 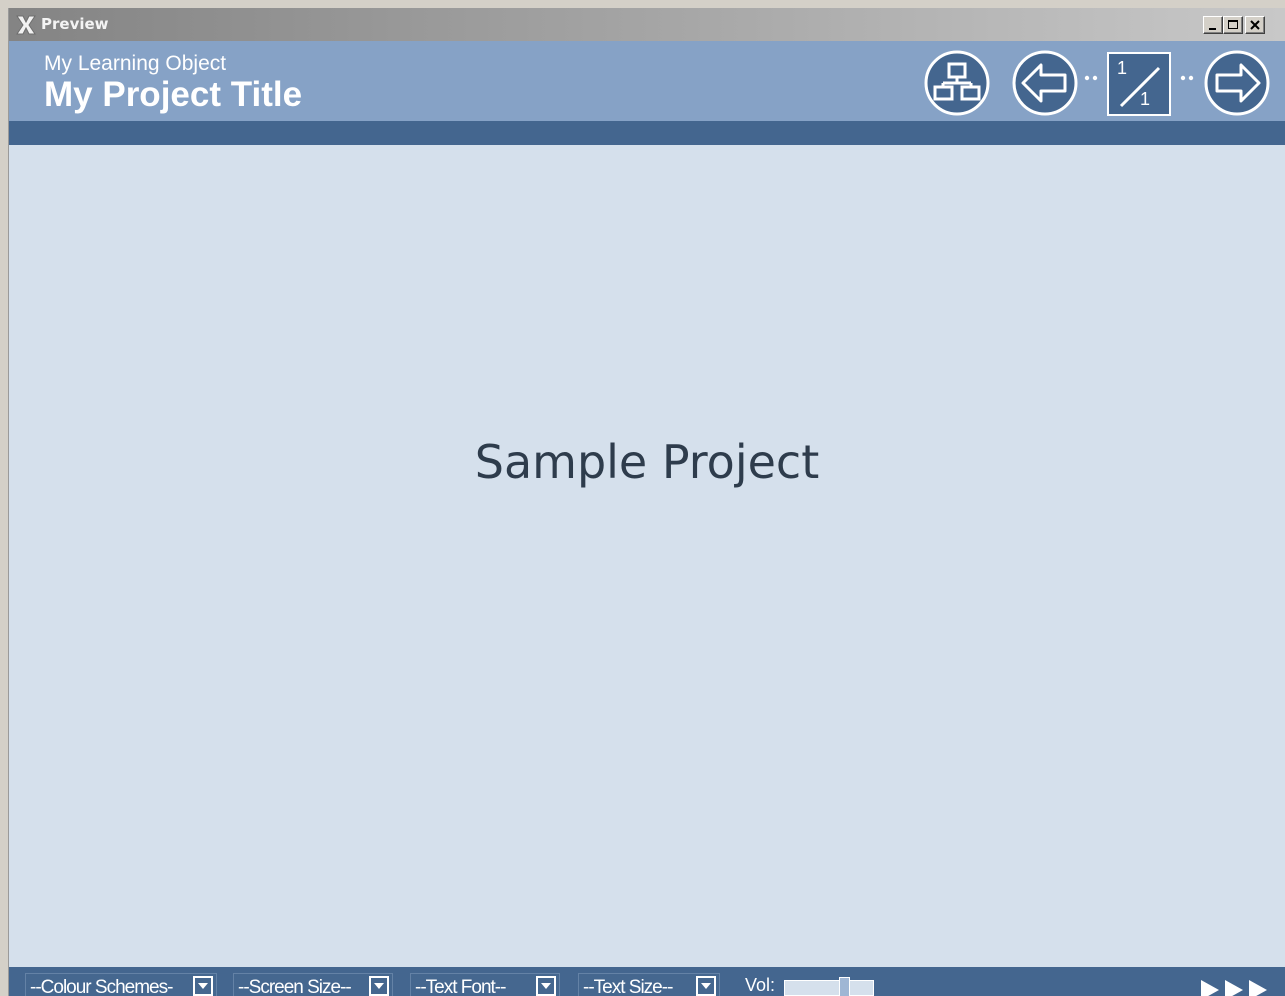 I want to click on close-icon, so click(x=1255, y=25).